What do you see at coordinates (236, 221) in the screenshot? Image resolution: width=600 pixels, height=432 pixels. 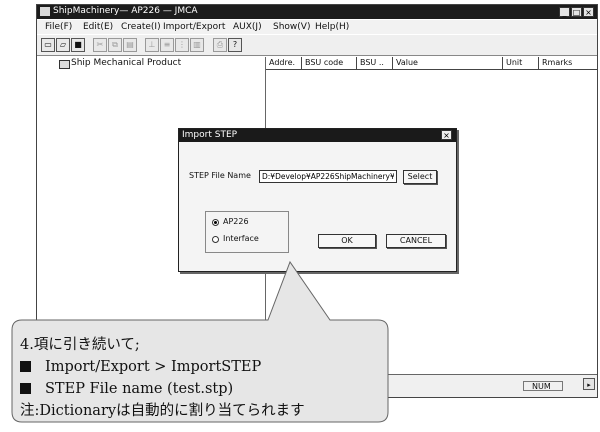 I see `radio-ap226-label: AP226` at bounding box center [236, 221].